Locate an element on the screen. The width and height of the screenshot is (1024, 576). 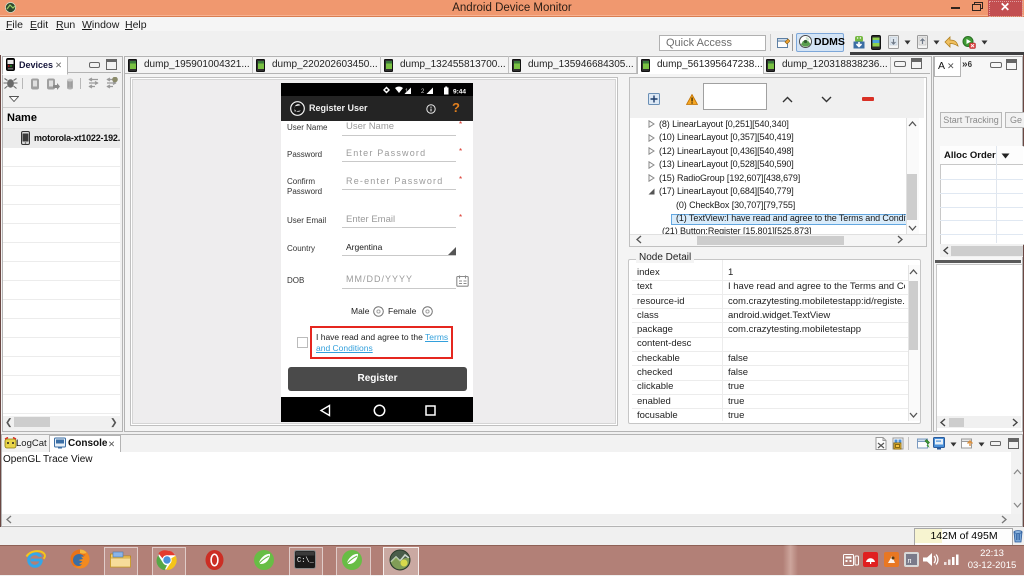
svg-text: C:\_ is located at coordinates (306, 561).